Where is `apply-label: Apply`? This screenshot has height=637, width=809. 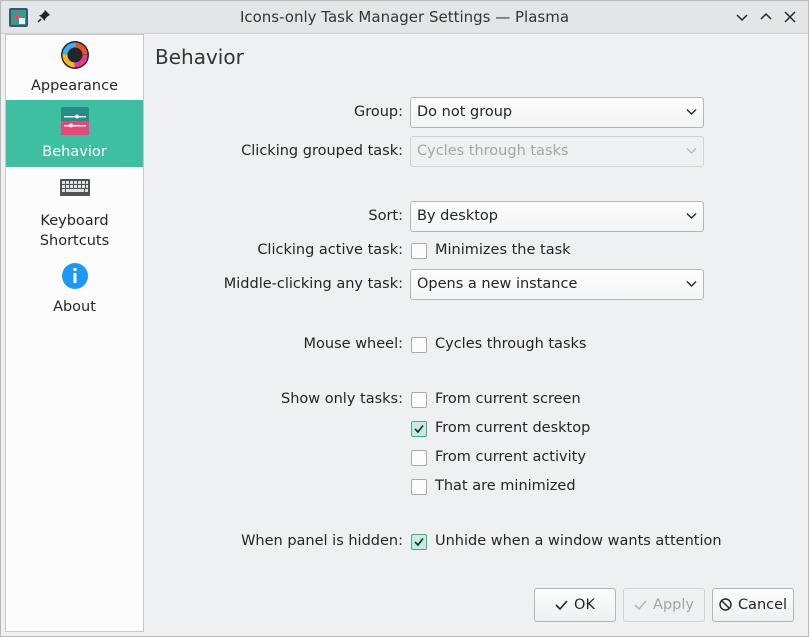
apply-label: Apply is located at coordinates (673, 605).